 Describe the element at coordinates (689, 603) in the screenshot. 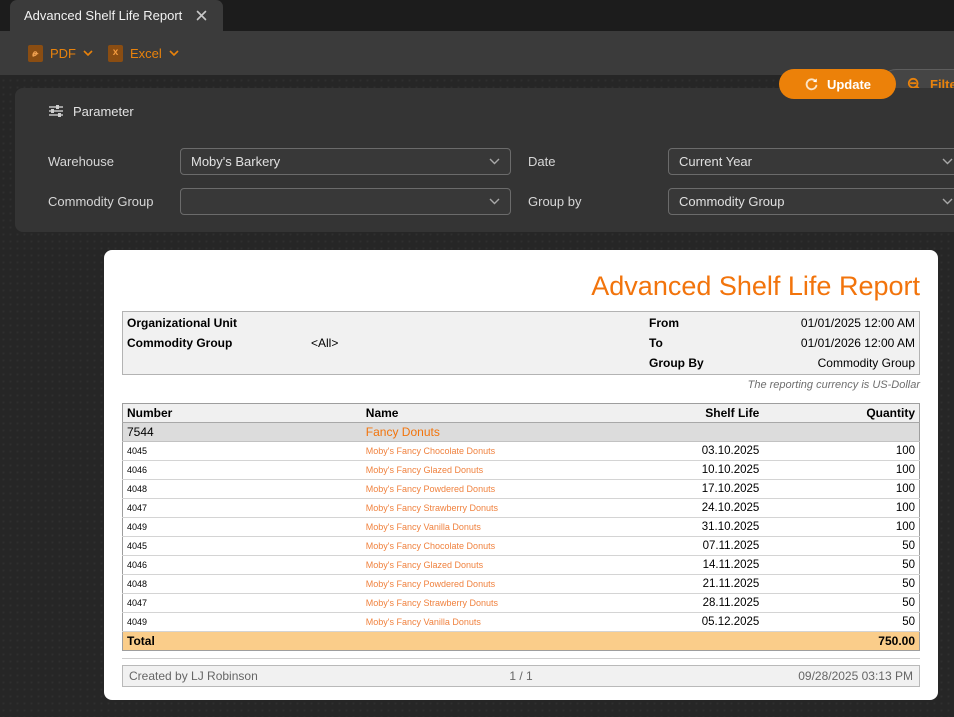

I see `item-shelf-life: 28.11.2025` at that location.